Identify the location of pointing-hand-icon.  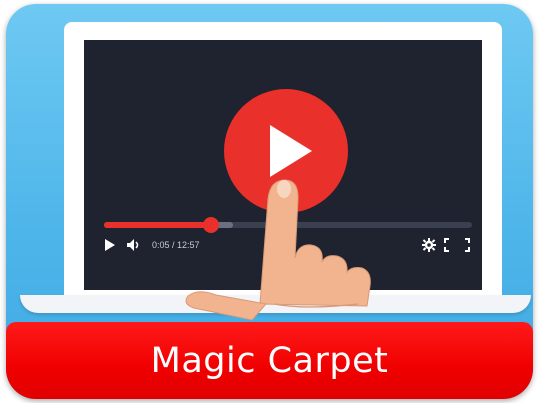
(278, 250).